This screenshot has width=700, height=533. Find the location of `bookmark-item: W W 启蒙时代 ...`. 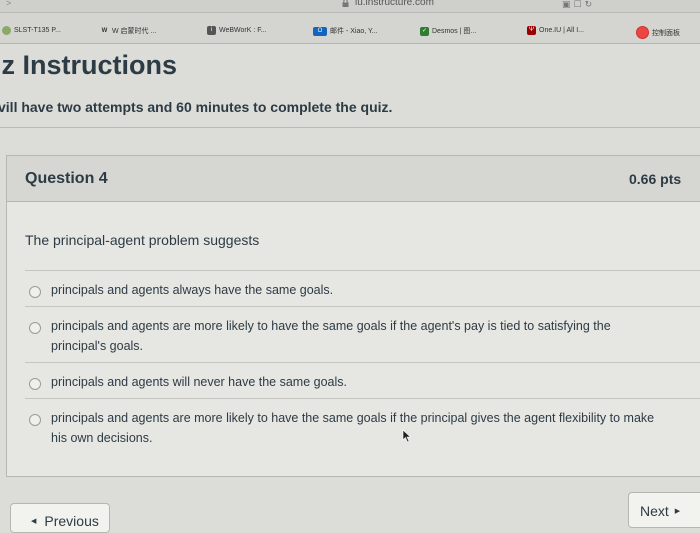

bookmark-item: W W 启蒙时代 ... is located at coordinates (128, 31).